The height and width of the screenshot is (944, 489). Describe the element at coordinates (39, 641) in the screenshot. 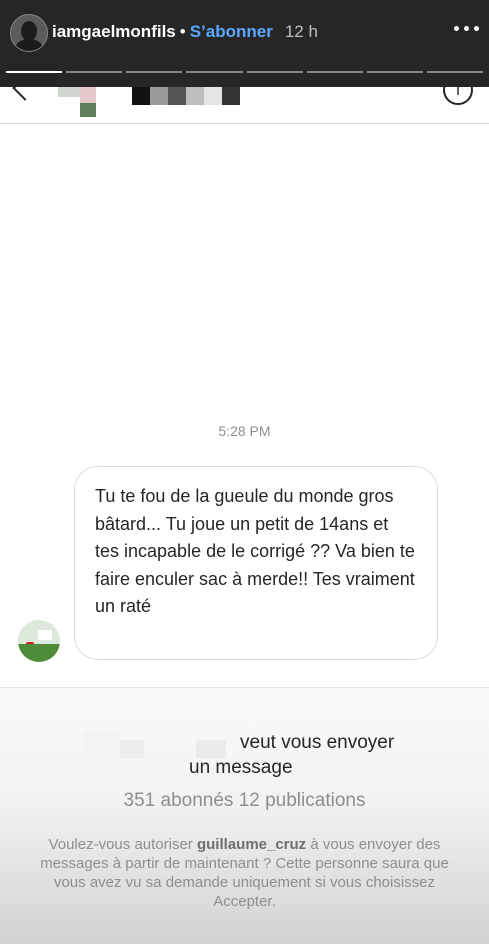

I see `sender-avatar` at that location.